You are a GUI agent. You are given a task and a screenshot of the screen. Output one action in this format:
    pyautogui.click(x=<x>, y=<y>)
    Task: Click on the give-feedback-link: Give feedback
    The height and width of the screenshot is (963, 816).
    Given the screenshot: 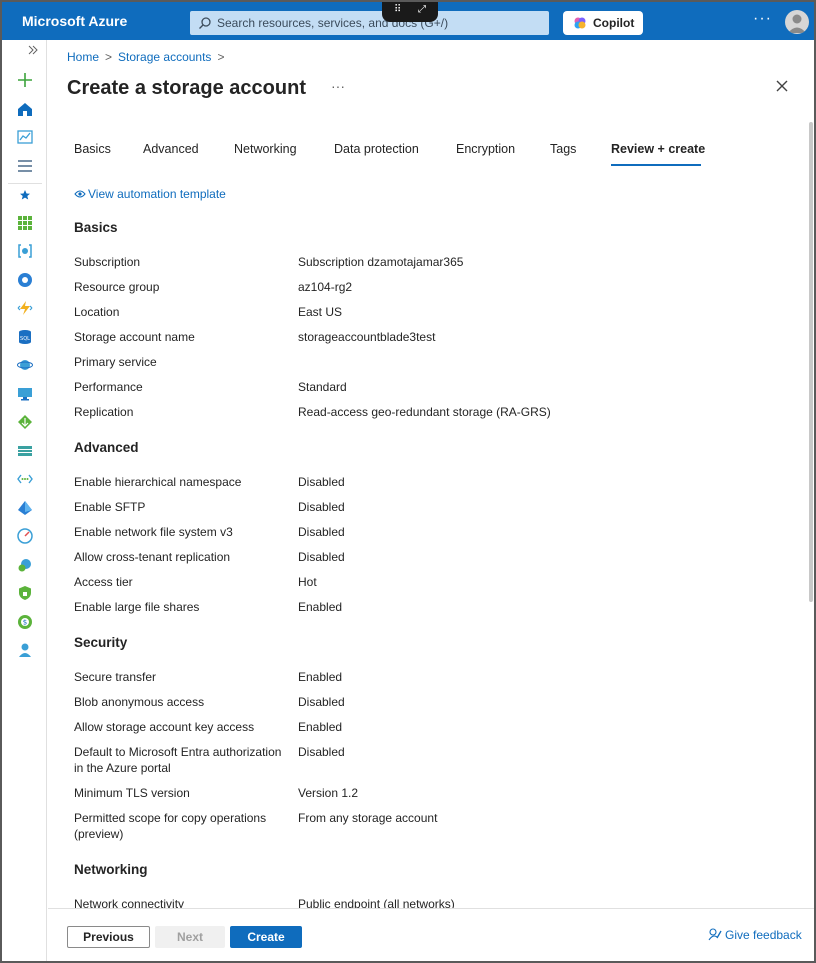 What is the action you would take?
    pyautogui.click(x=755, y=935)
    